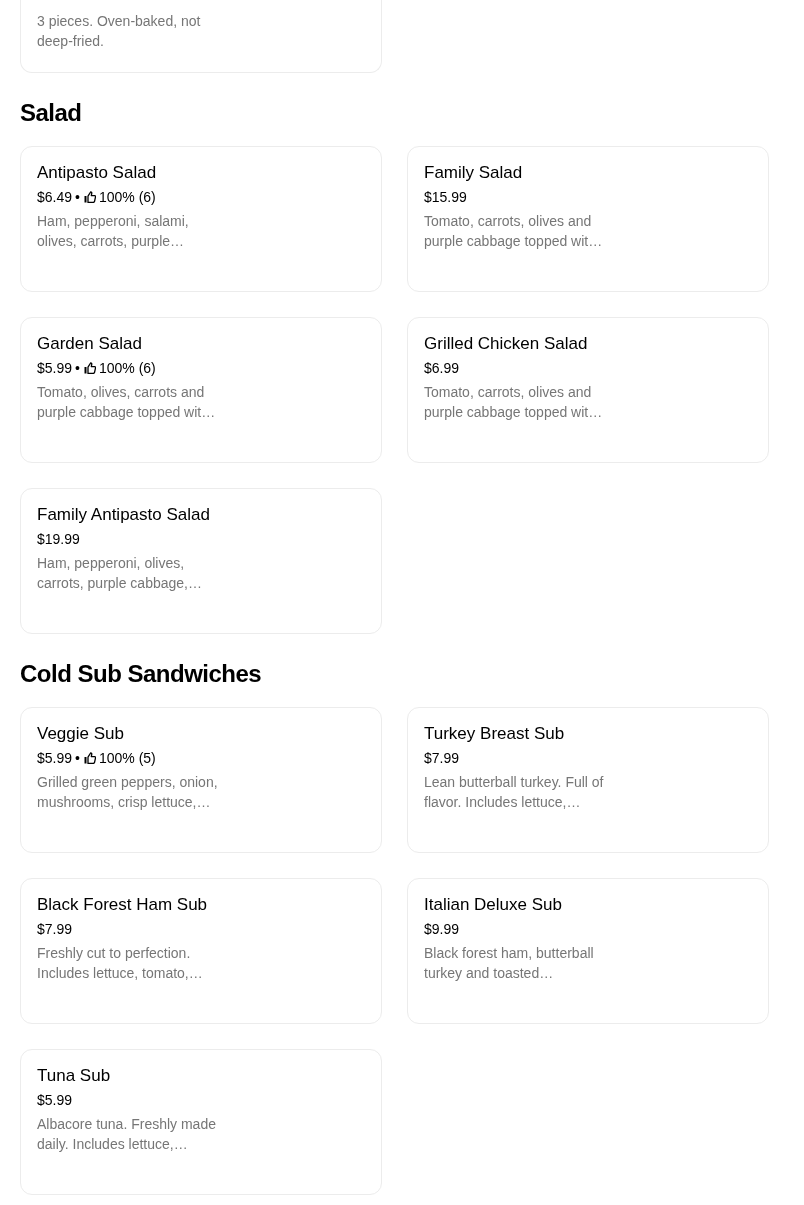 The width and height of the screenshot is (804, 1205). What do you see at coordinates (51, 113) in the screenshot?
I see `section-heading: Salad` at bounding box center [51, 113].